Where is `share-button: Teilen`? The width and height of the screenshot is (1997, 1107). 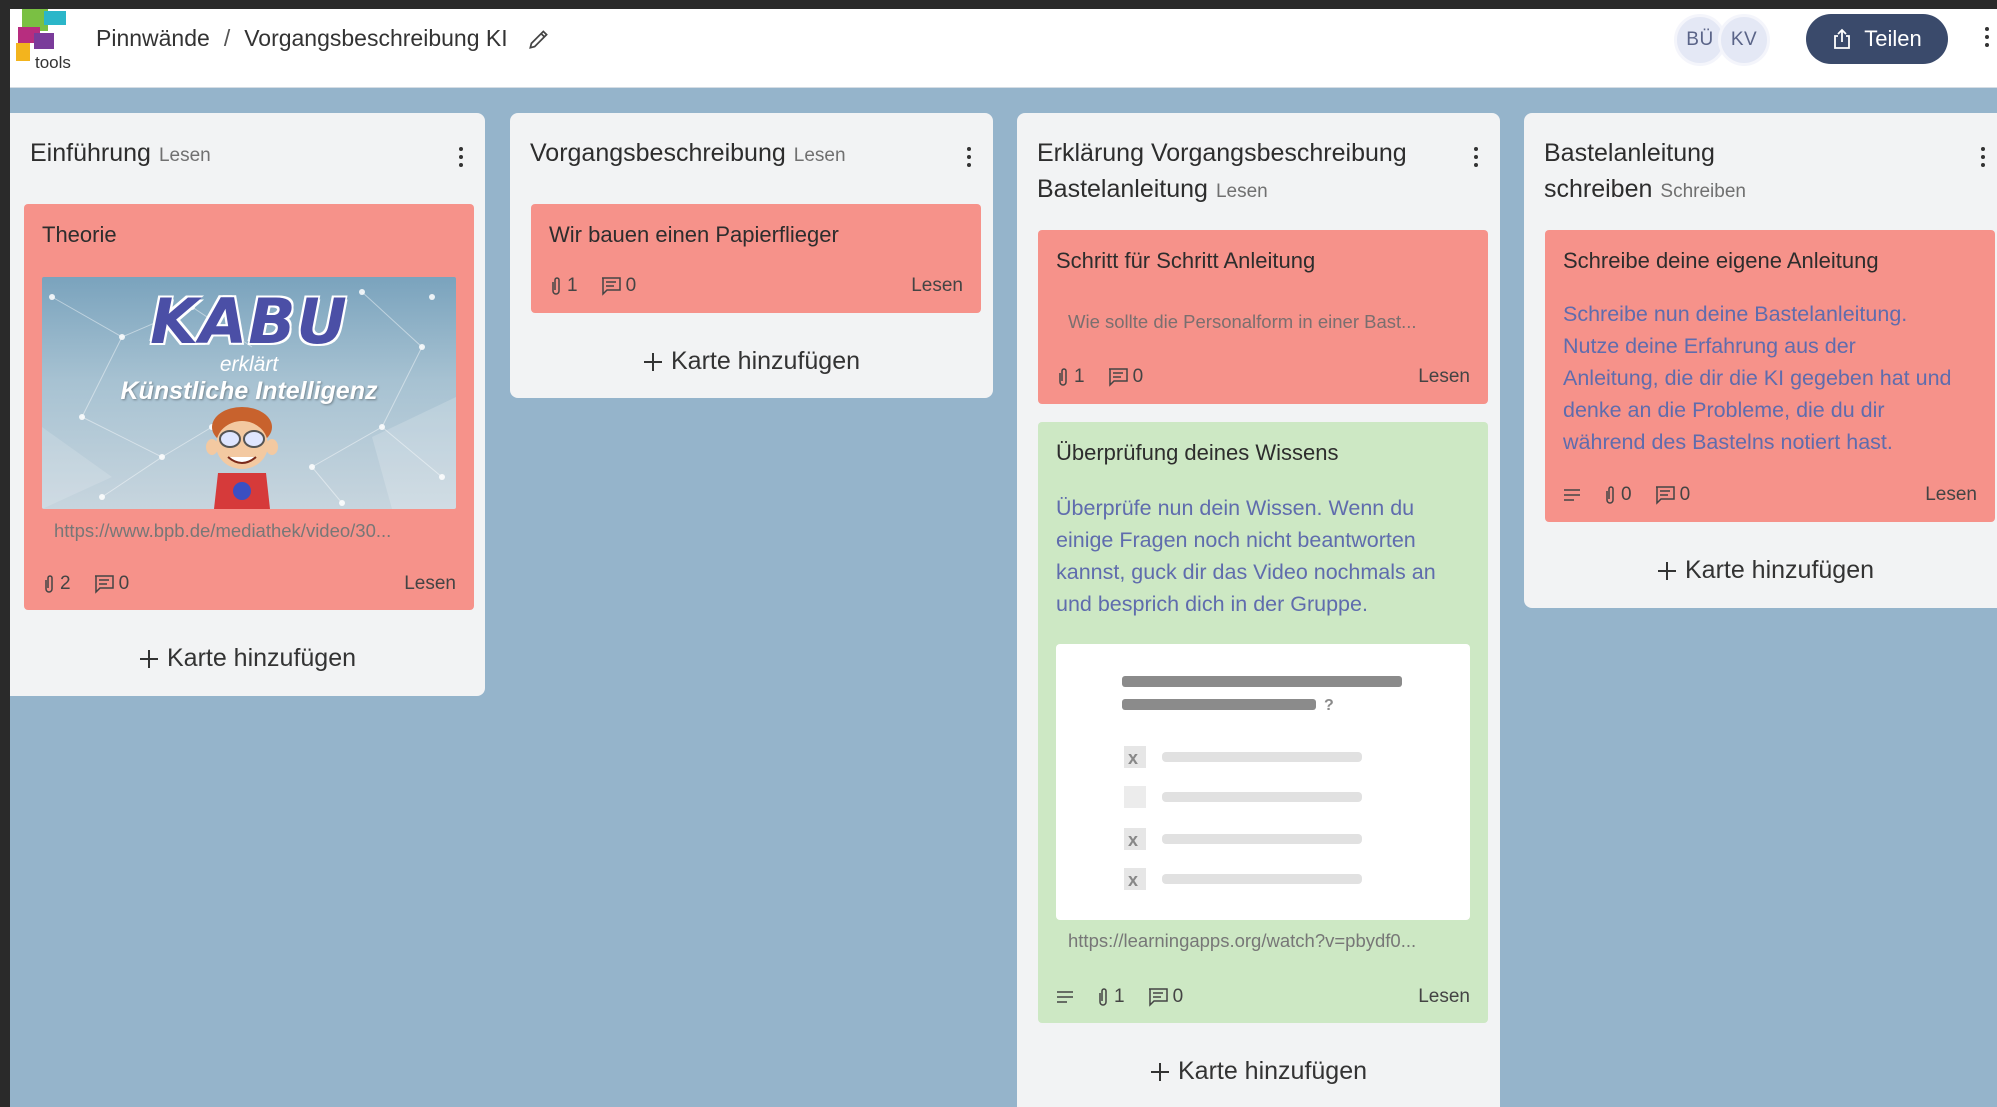 share-button: Teilen is located at coordinates (1877, 39).